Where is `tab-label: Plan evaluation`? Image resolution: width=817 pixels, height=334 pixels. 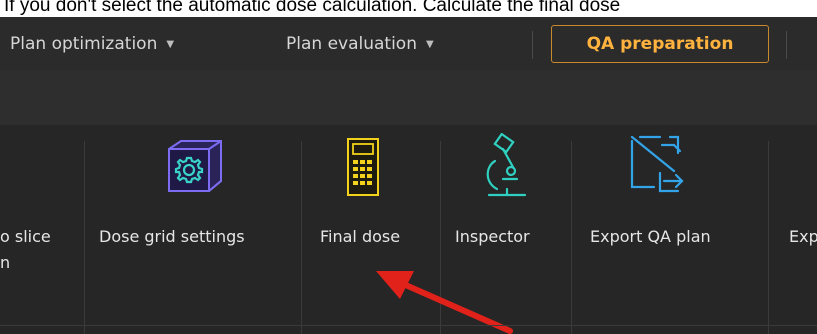
tab-label: Plan evaluation is located at coordinates (351, 44).